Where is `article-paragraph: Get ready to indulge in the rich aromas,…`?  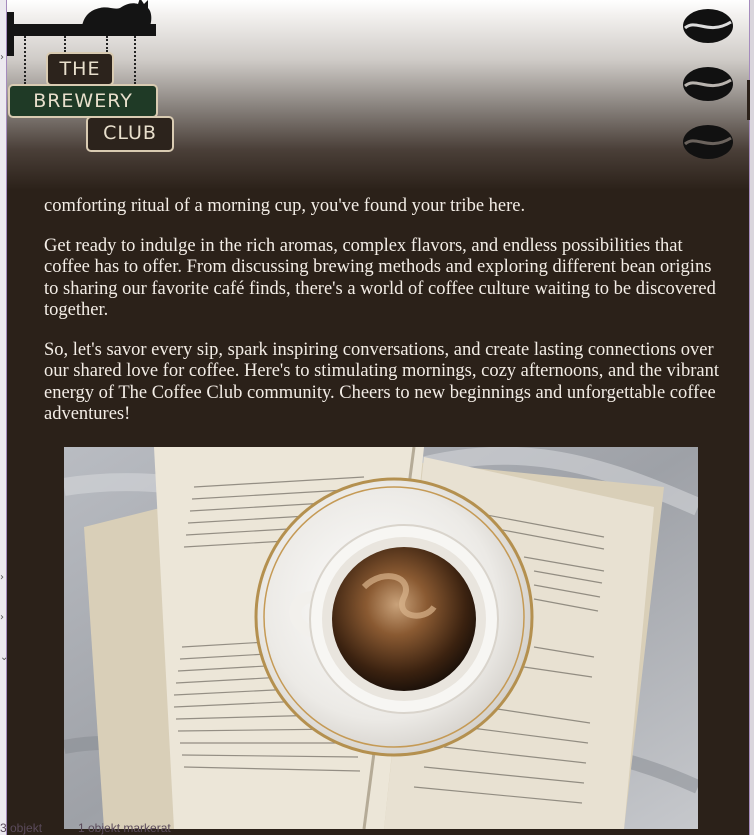
article-paragraph: Get ready to indulge in the rich aromas,… is located at coordinates (380, 278).